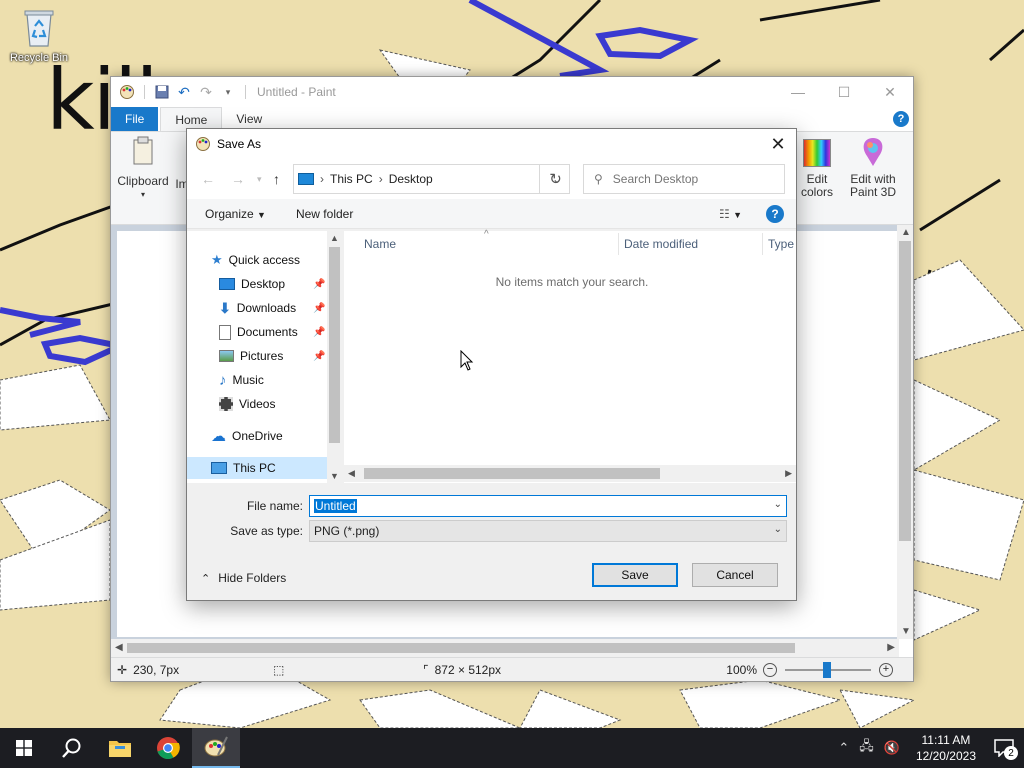 The image size is (1024, 768). What do you see at coordinates (946, 740) in the screenshot?
I see `clock-time: 11:11 AM` at bounding box center [946, 740].